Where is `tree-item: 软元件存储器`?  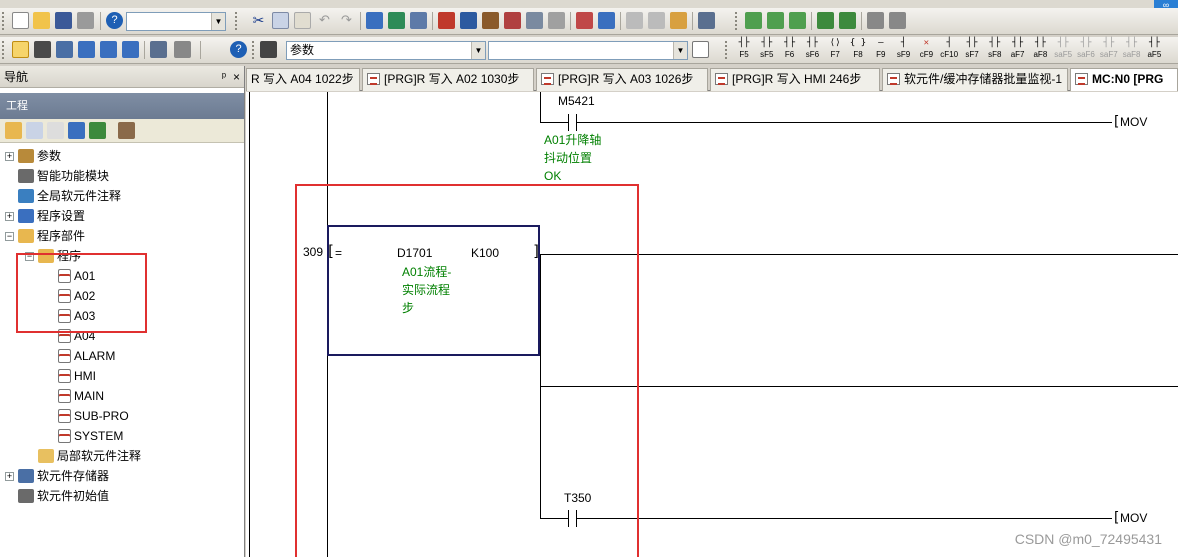 tree-item: 软元件存储器 is located at coordinates (63, 476).